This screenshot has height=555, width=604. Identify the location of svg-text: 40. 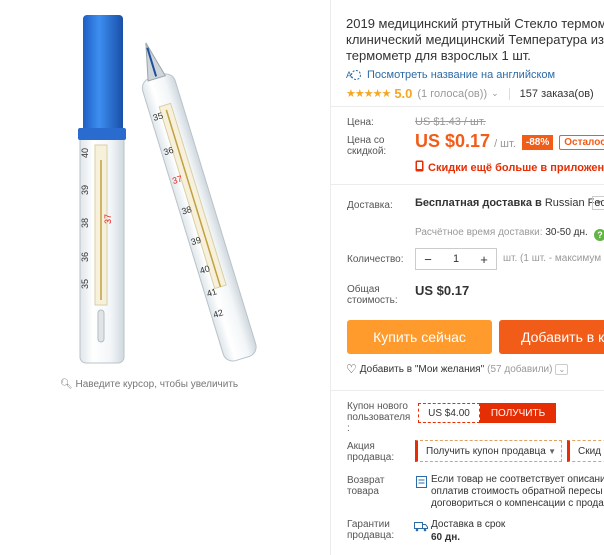
(85, 153).